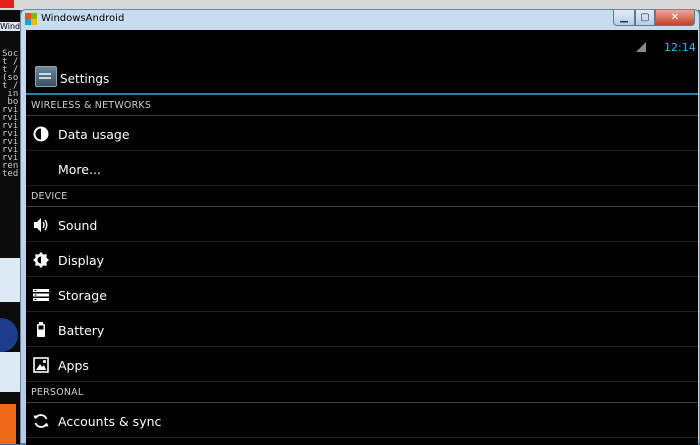 The image size is (700, 445). Describe the element at coordinates (57, 392) in the screenshot. I see `section-label: PERSONAL` at that location.